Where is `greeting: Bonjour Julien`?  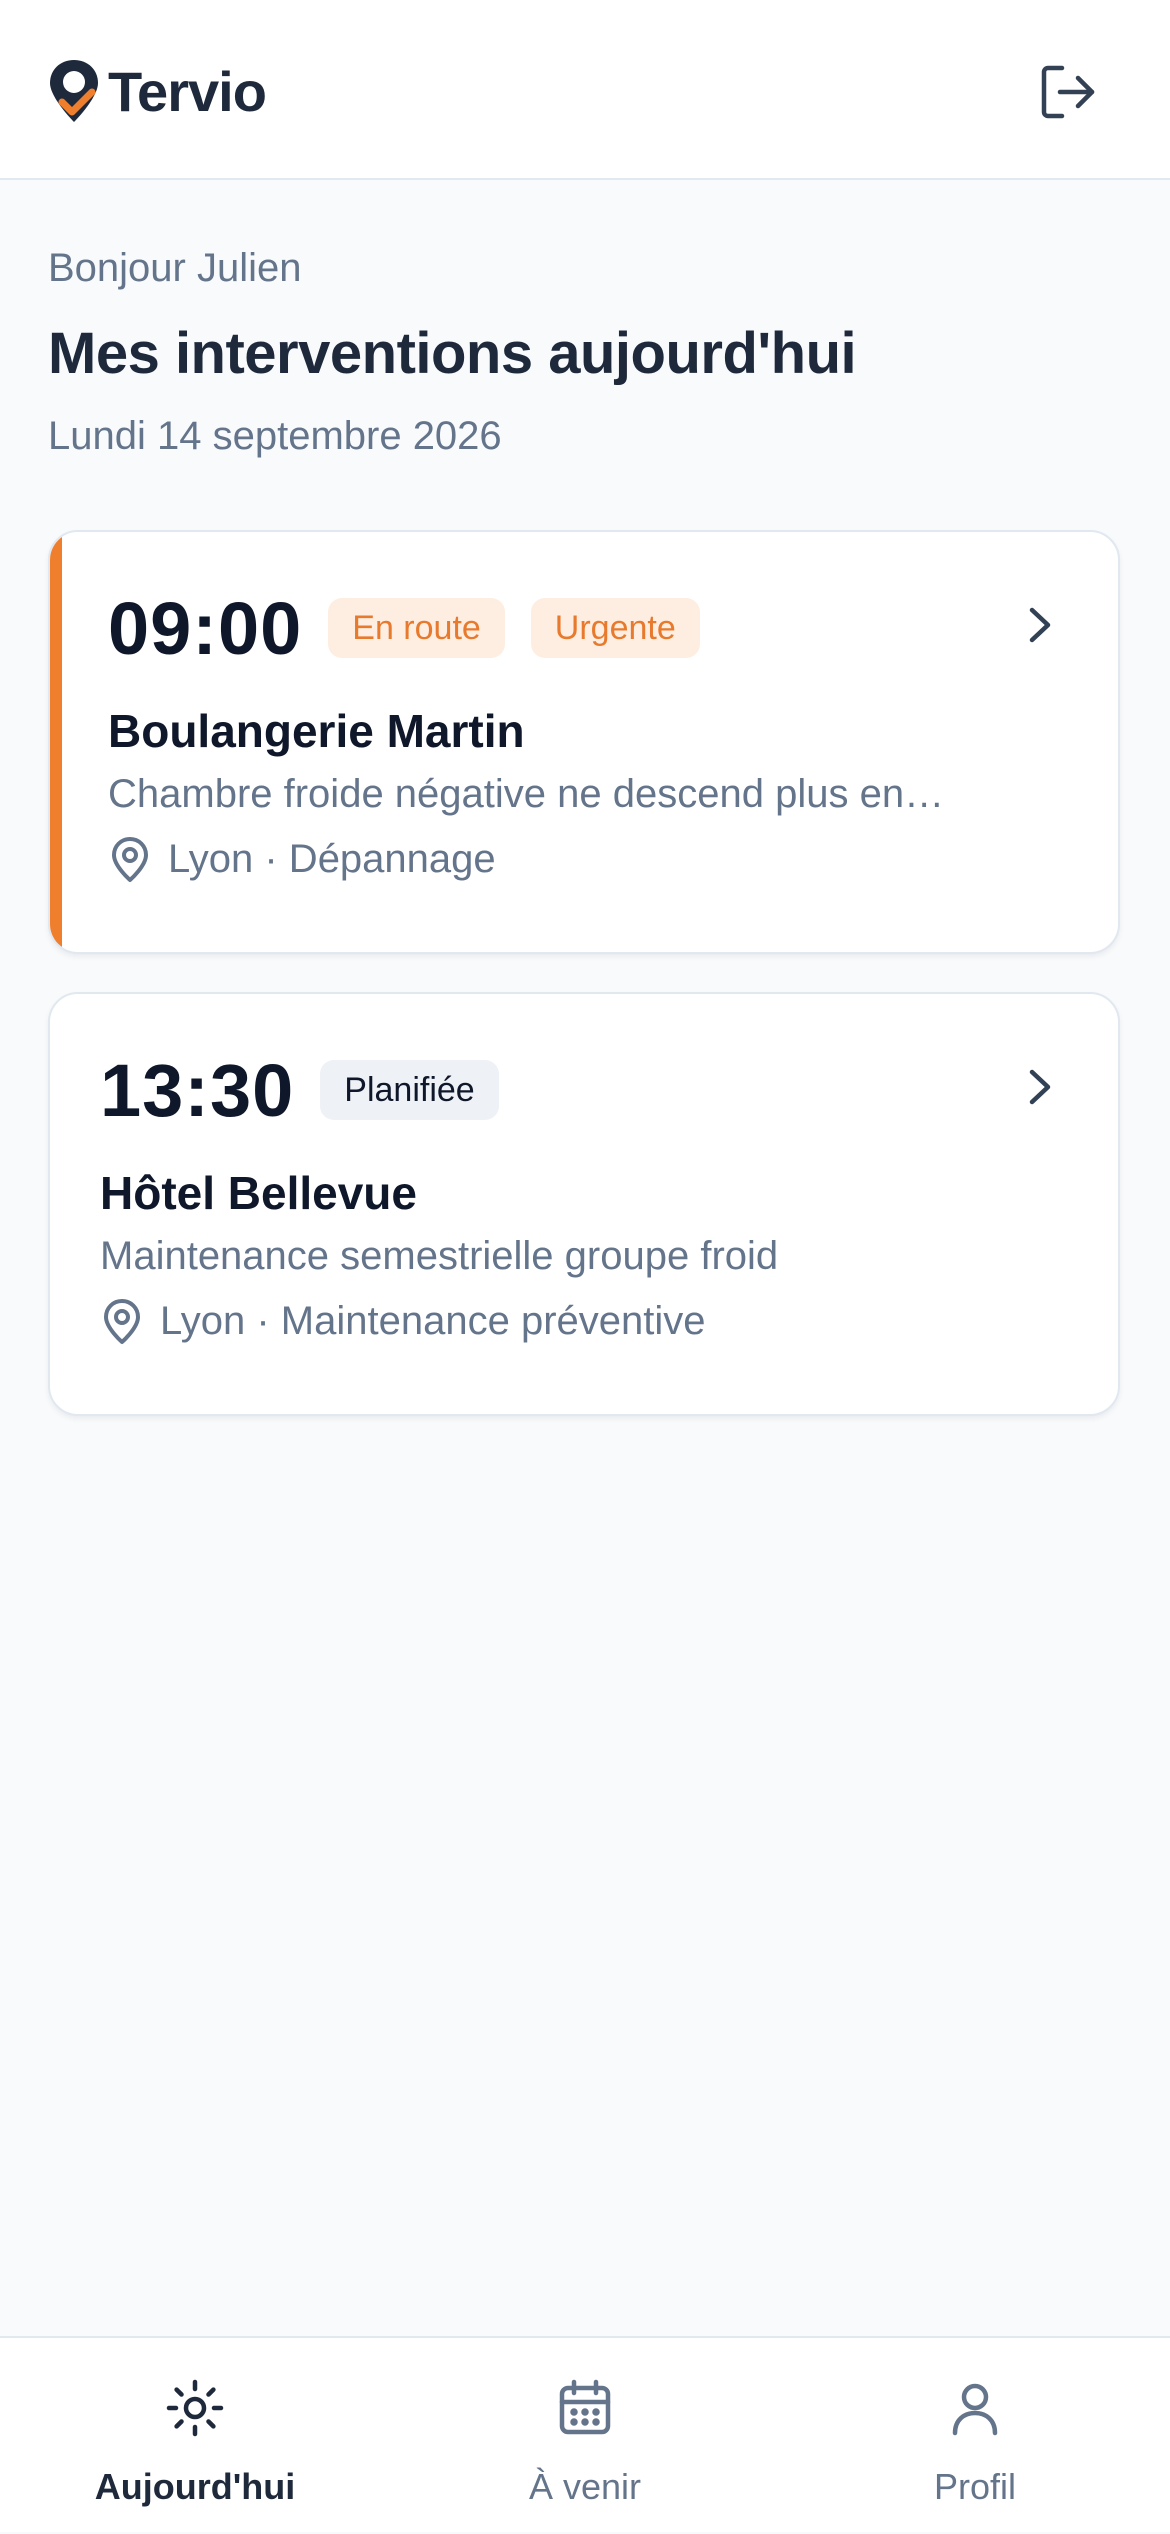
greeting: Bonjour Julien is located at coordinates (175, 268).